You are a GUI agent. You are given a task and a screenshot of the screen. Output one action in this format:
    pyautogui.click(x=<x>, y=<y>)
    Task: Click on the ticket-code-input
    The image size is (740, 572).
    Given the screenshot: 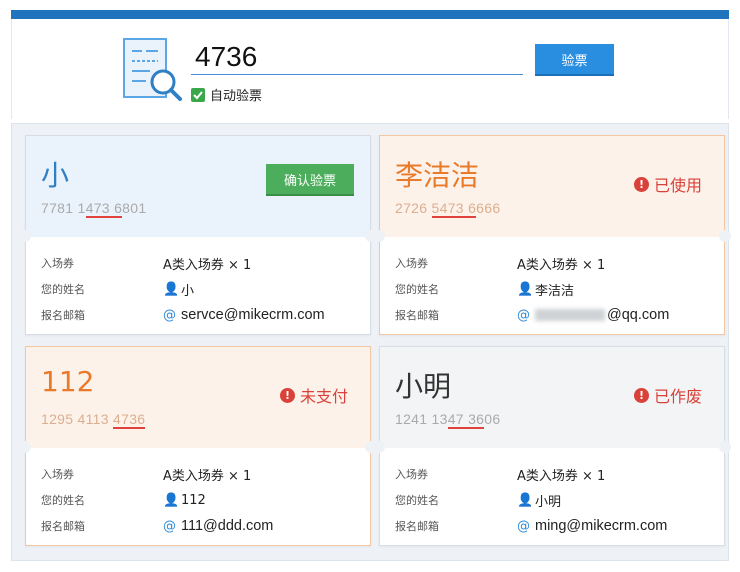 What is the action you would take?
    pyautogui.click(x=357, y=57)
    